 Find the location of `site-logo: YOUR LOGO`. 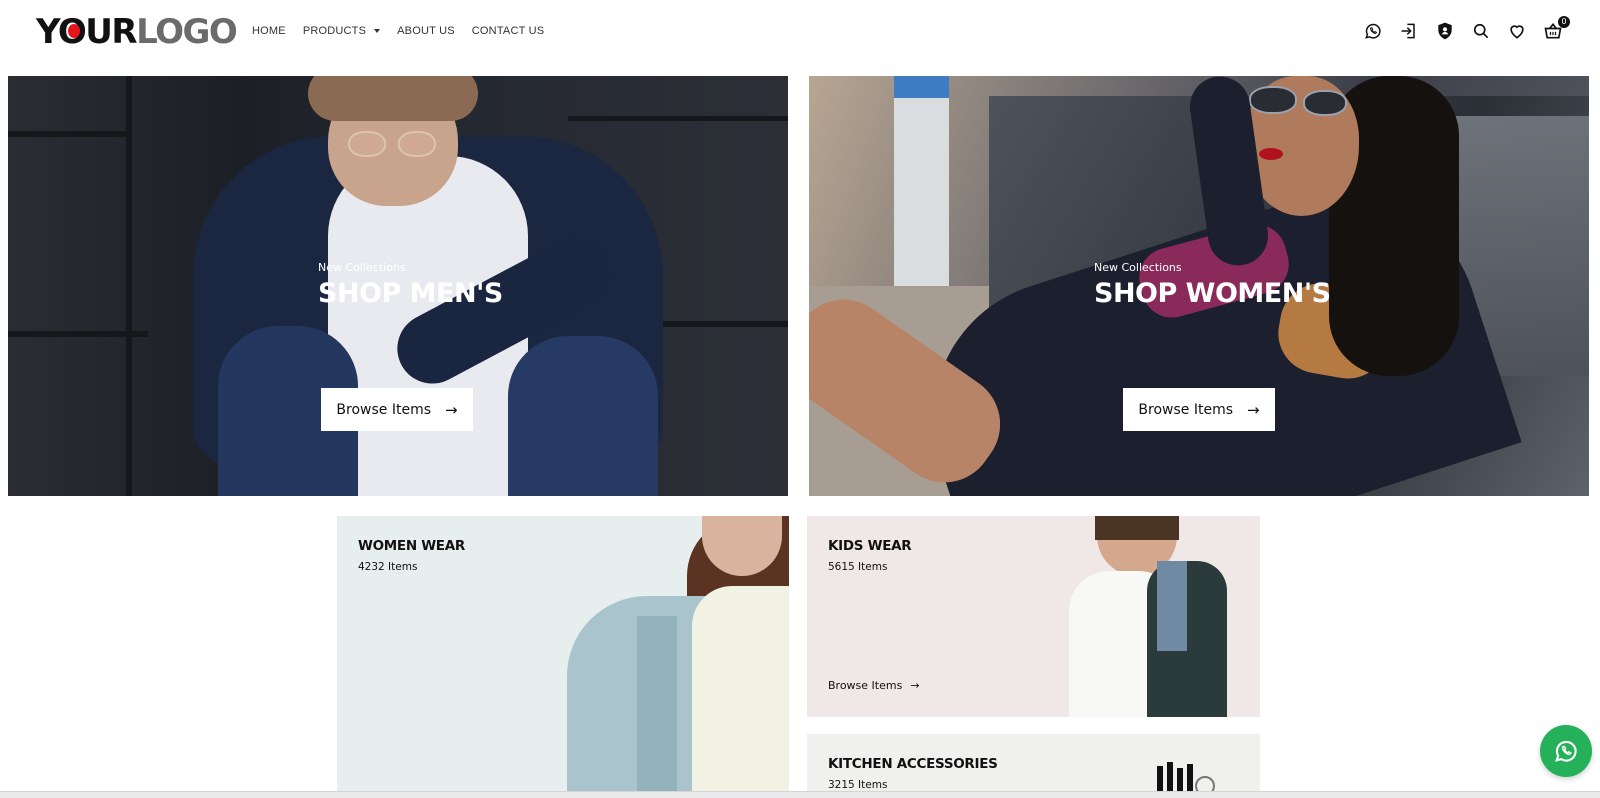

site-logo: YOUR LOGO is located at coordinates (137, 32).